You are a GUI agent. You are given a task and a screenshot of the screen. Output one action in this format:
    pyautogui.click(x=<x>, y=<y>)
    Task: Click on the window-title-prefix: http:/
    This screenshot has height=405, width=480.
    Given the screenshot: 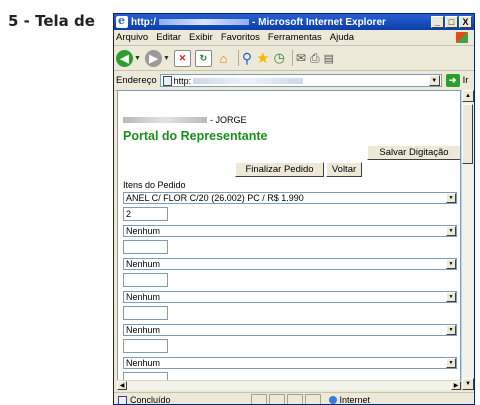 What is the action you would take?
    pyautogui.click(x=143, y=22)
    